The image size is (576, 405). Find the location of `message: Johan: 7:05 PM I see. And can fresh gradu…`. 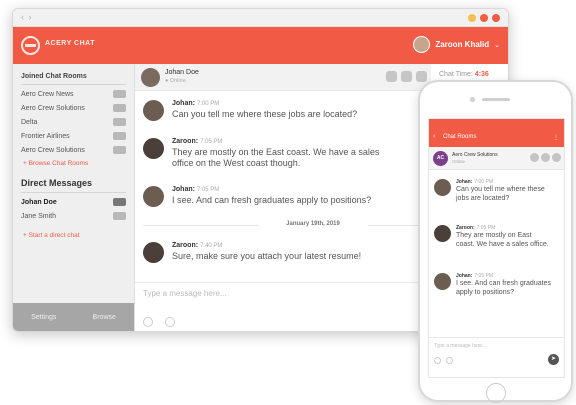

message: Johan: 7:05 PM I see. And can fresh gradu… is located at coordinates (257, 196).